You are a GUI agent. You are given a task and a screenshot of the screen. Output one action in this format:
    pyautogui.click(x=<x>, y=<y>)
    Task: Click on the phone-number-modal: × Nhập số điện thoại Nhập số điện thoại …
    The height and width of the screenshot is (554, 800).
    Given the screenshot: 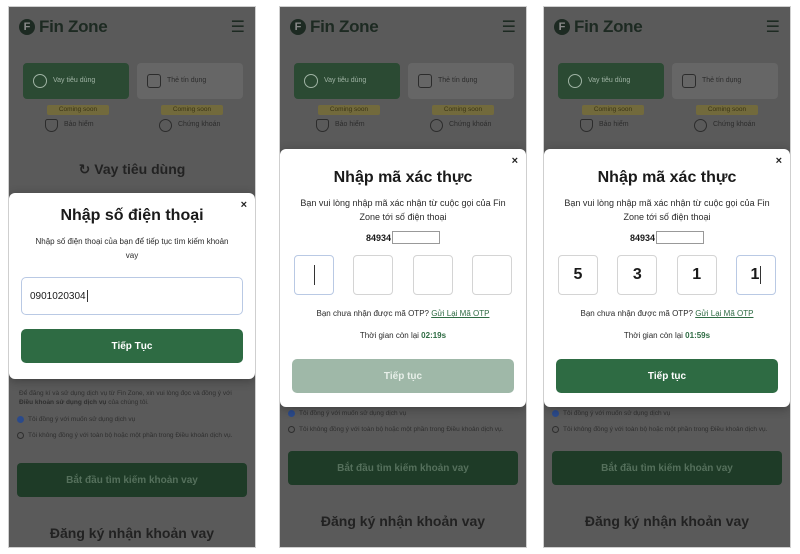 What is the action you would take?
    pyautogui.click(x=132, y=286)
    